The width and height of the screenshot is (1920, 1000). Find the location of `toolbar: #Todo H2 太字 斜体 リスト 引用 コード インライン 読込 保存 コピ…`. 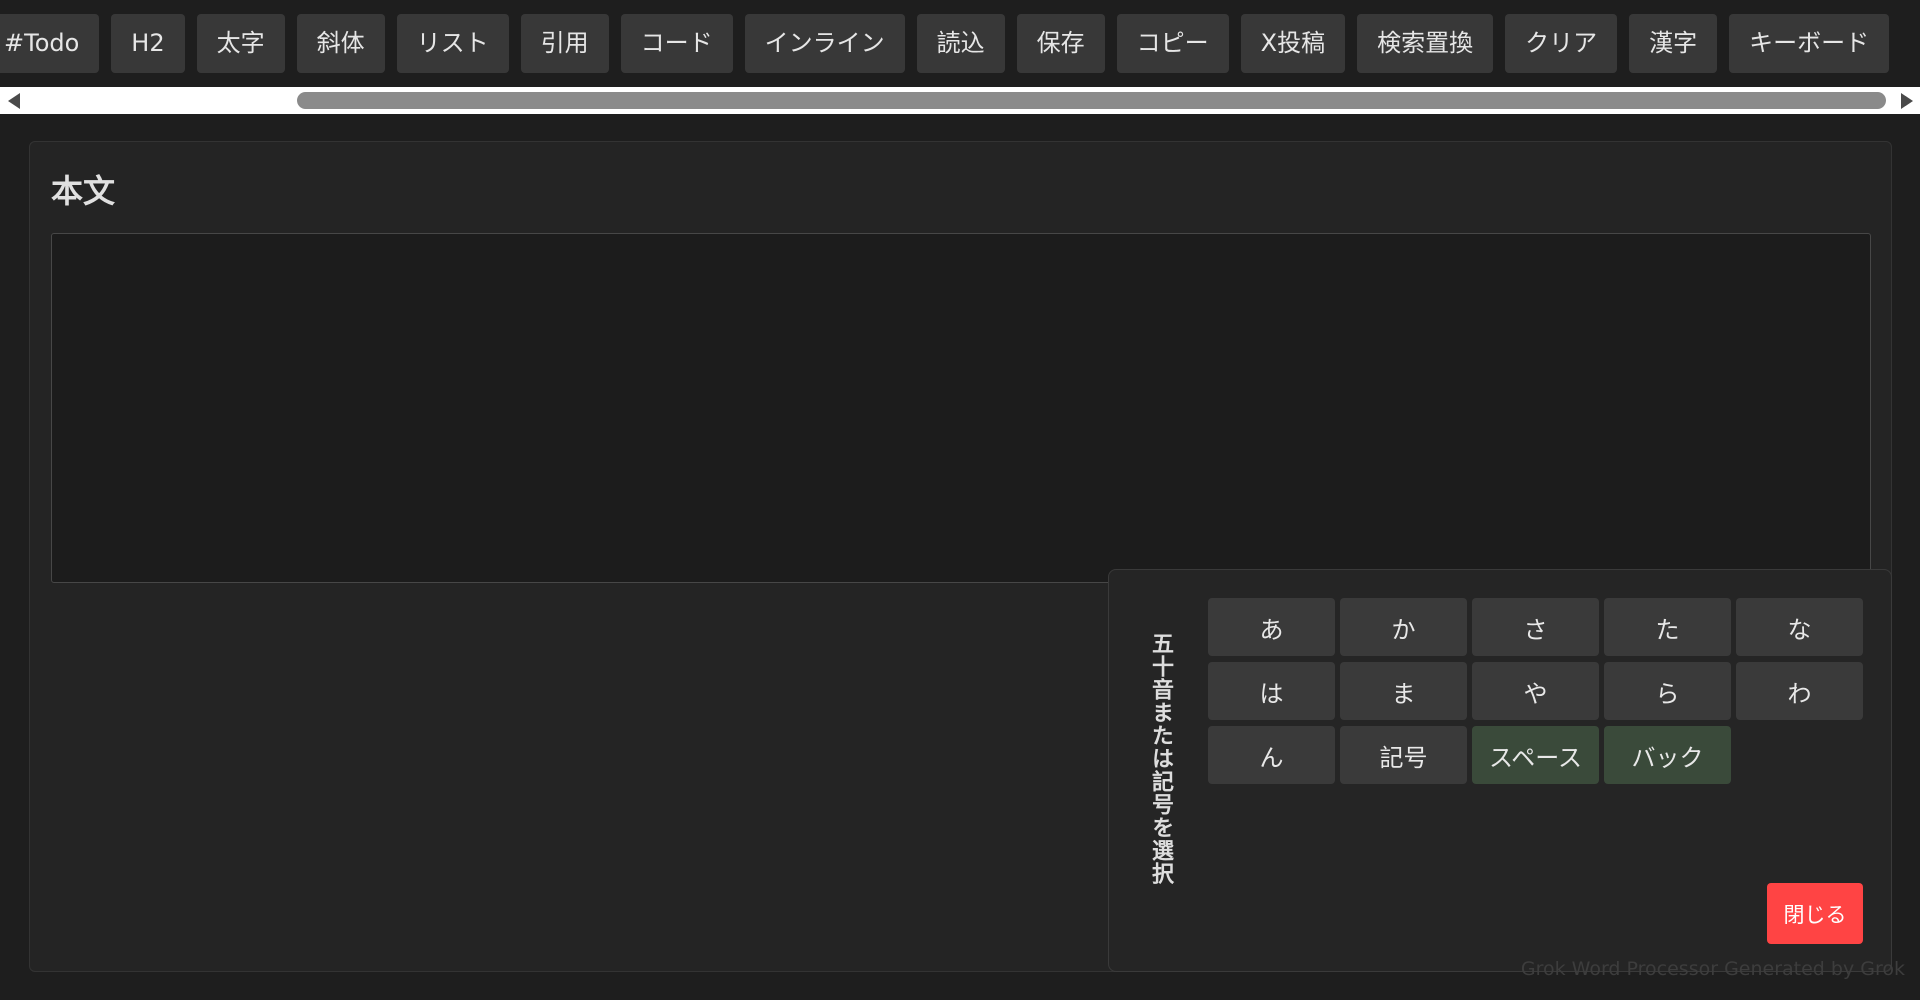

toolbar: #Todo H2 太字 斜体 リスト 引用 コード インライン 読込 保存 コピ… is located at coordinates (960, 43).